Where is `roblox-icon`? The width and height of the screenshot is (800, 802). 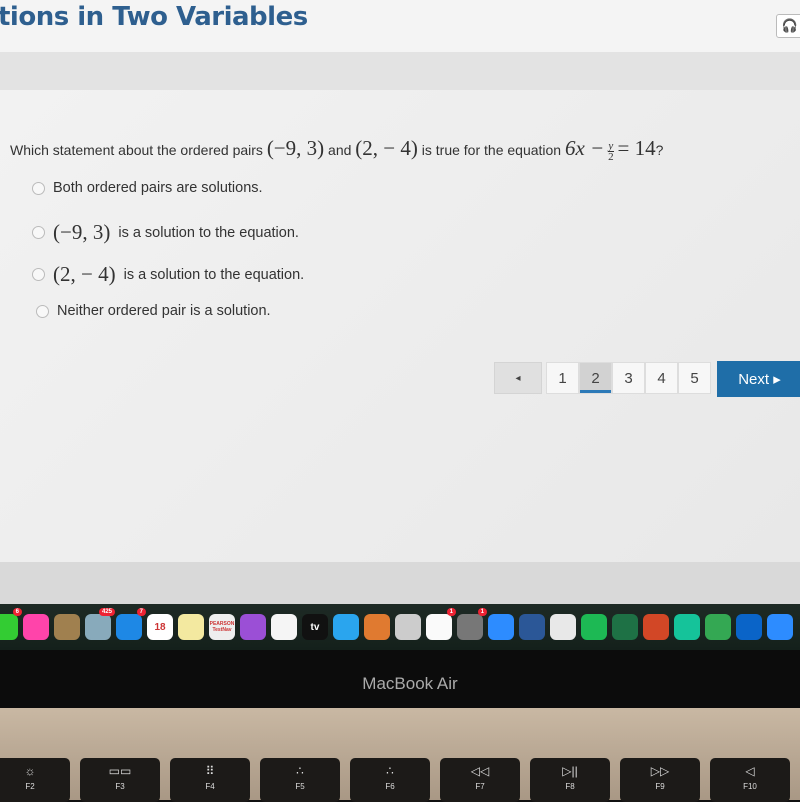 roblox-icon is located at coordinates (408, 627).